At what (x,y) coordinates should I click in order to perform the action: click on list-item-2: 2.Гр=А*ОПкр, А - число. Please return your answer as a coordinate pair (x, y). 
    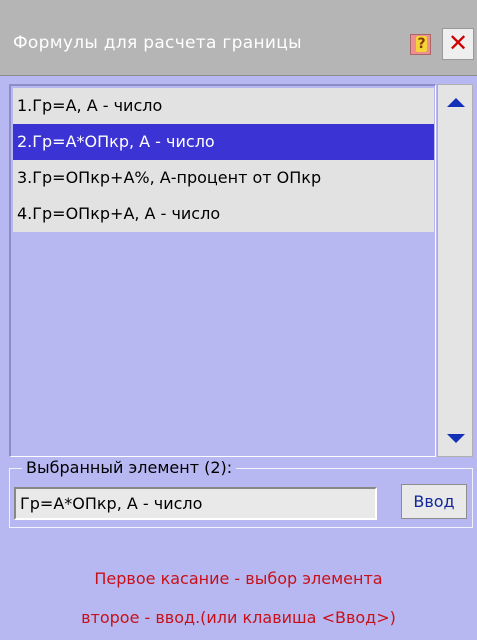
    Looking at the image, I should click on (223, 142).